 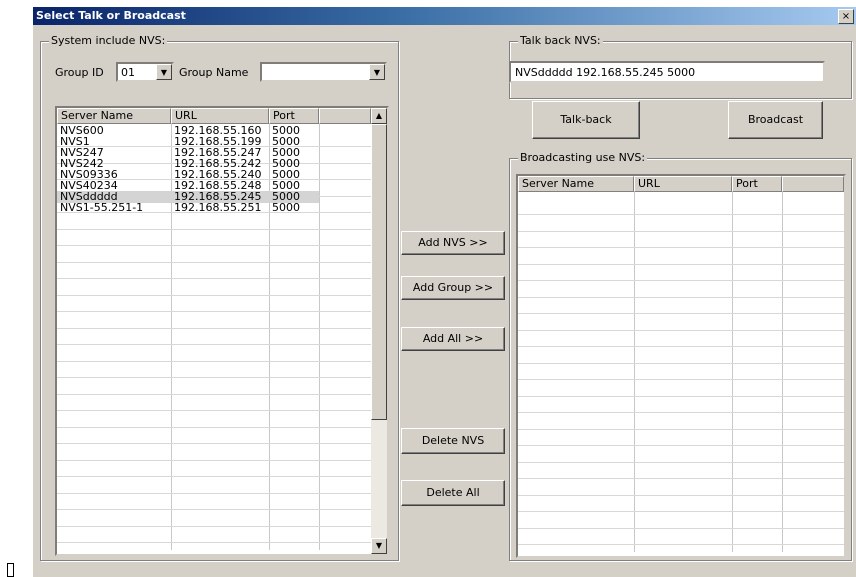 What do you see at coordinates (846, 16) in the screenshot?
I see `close-icon: ×` at bounding box center [846, 16].